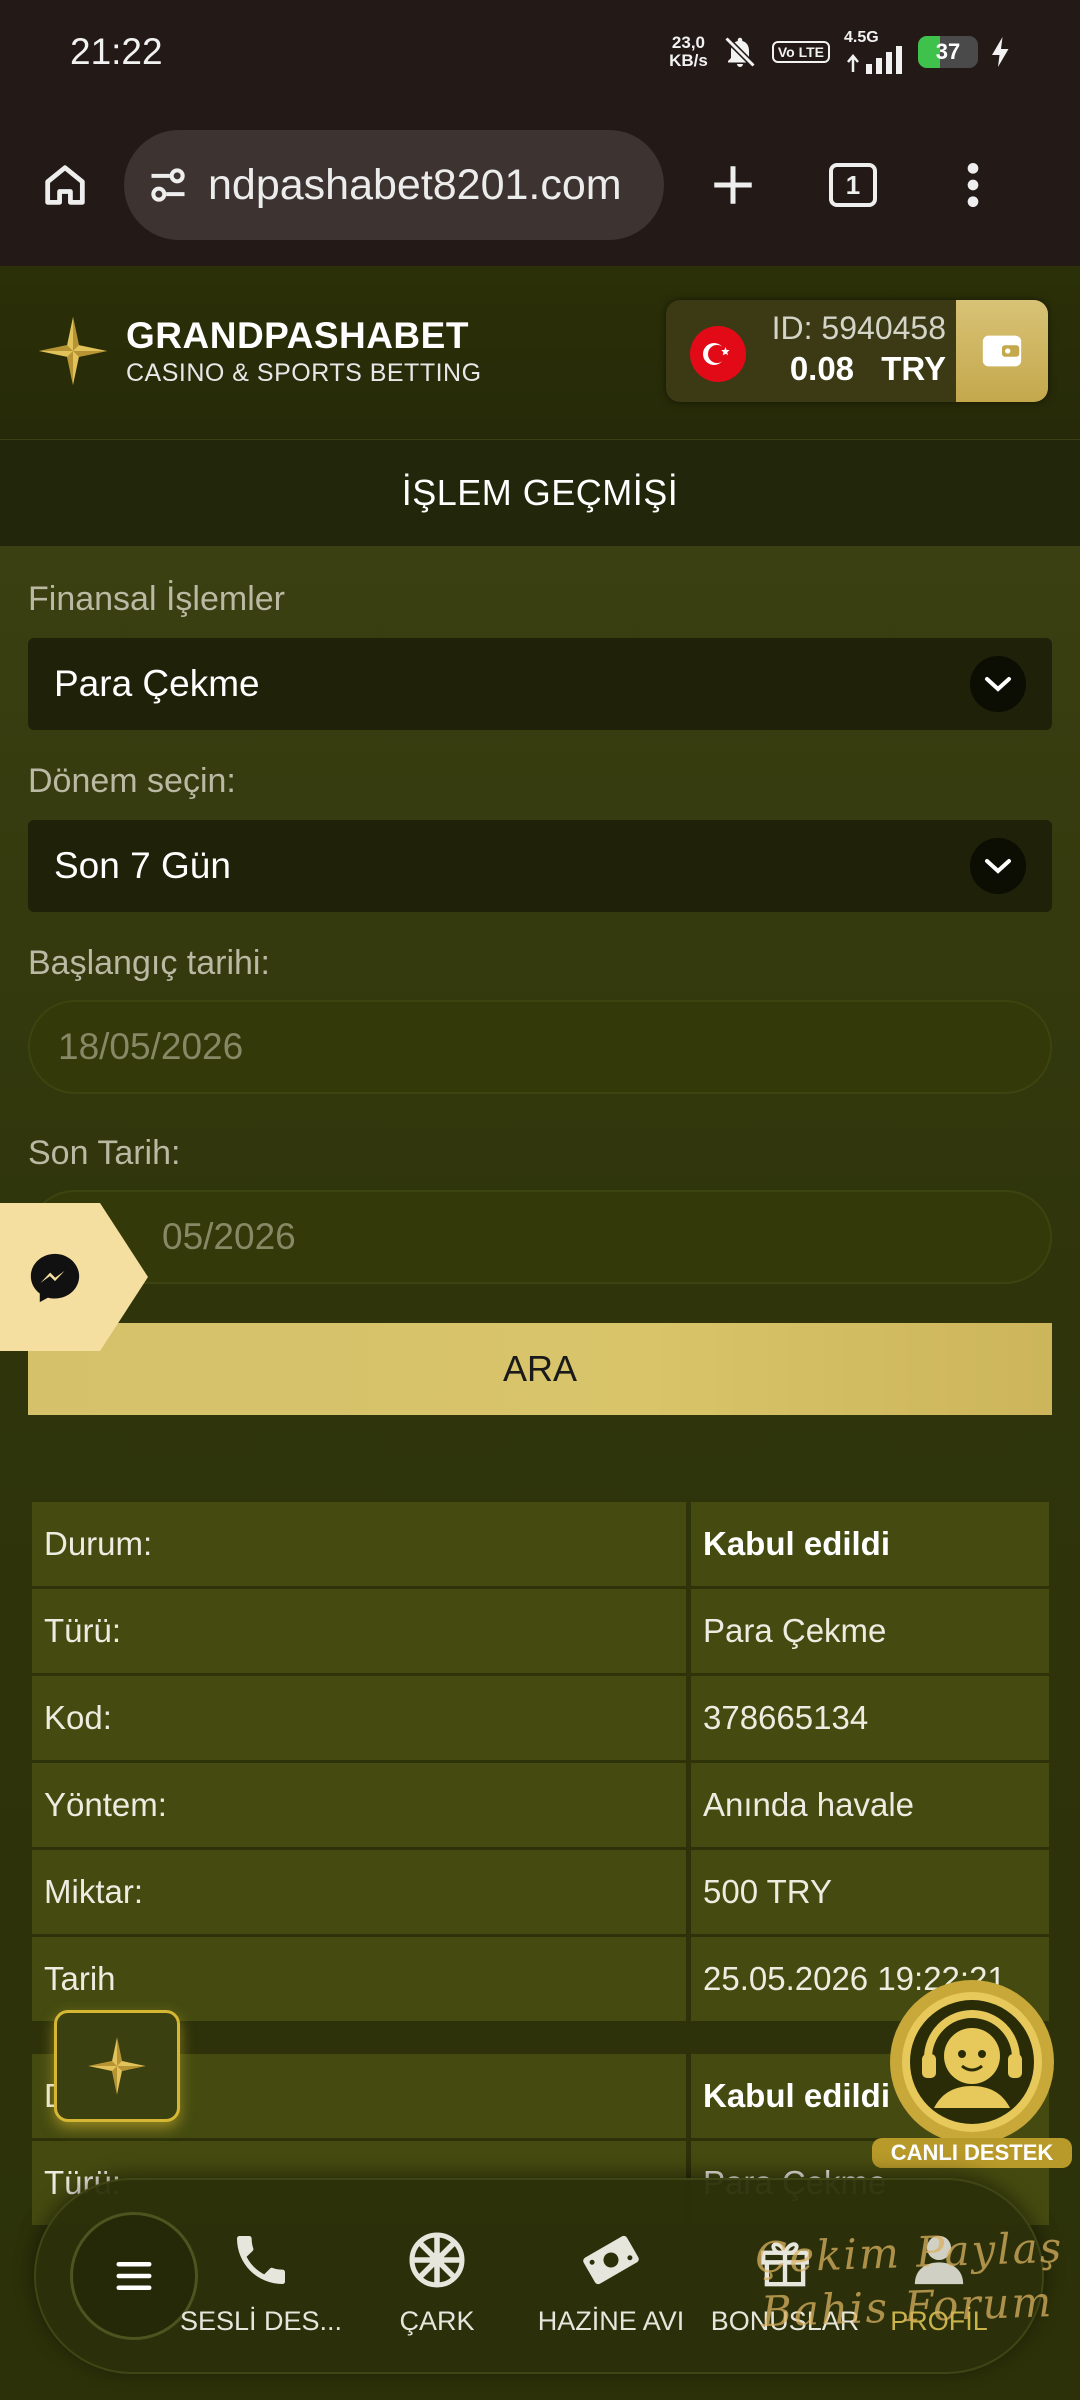 The height and width of the screenshot is (2400, 1080). I want to click on account-id: ID: 5940458, so click(858, 328).